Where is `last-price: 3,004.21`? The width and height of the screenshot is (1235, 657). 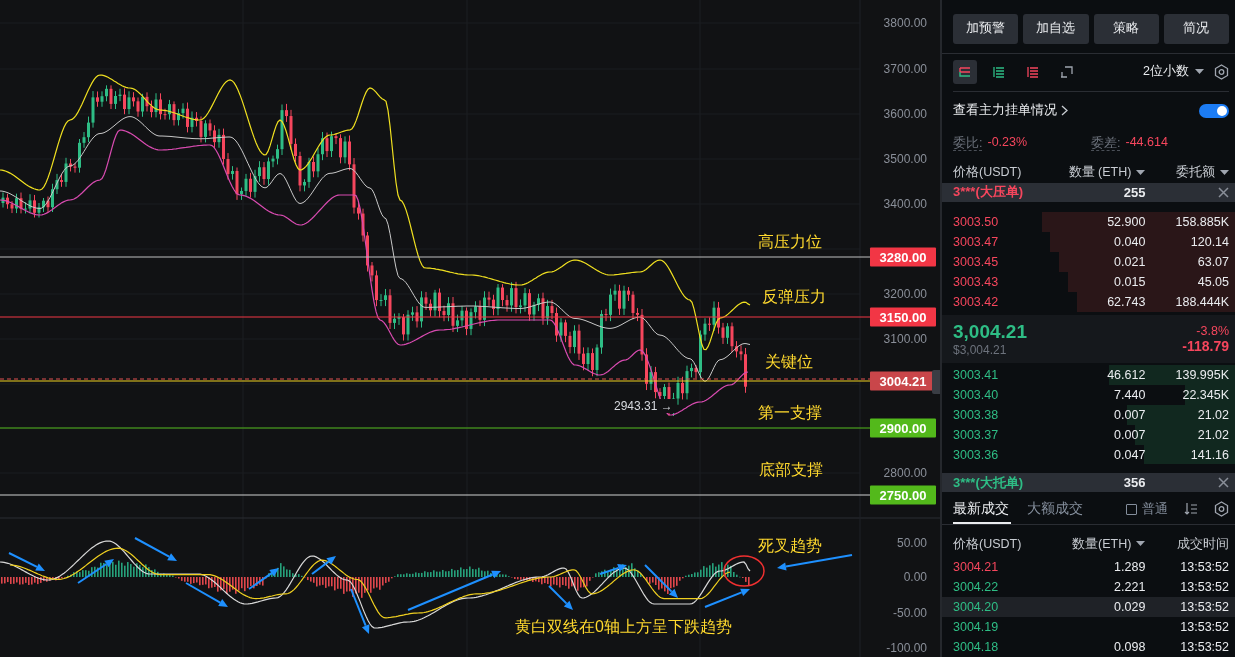 last-price: 3,004.21 is located at coordinates (990, 331).